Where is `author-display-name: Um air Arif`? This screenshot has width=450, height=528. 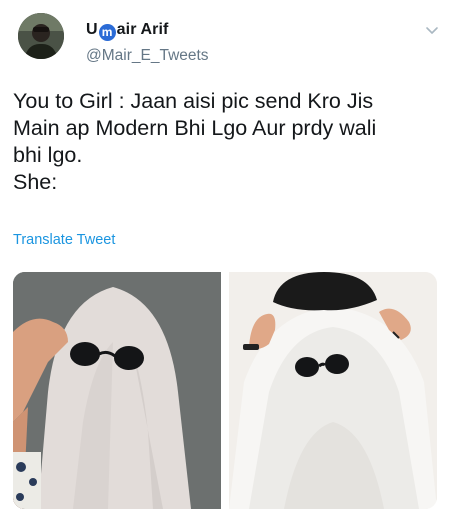 author-display-name: Um air Arif is located at coordinates (127, 31).